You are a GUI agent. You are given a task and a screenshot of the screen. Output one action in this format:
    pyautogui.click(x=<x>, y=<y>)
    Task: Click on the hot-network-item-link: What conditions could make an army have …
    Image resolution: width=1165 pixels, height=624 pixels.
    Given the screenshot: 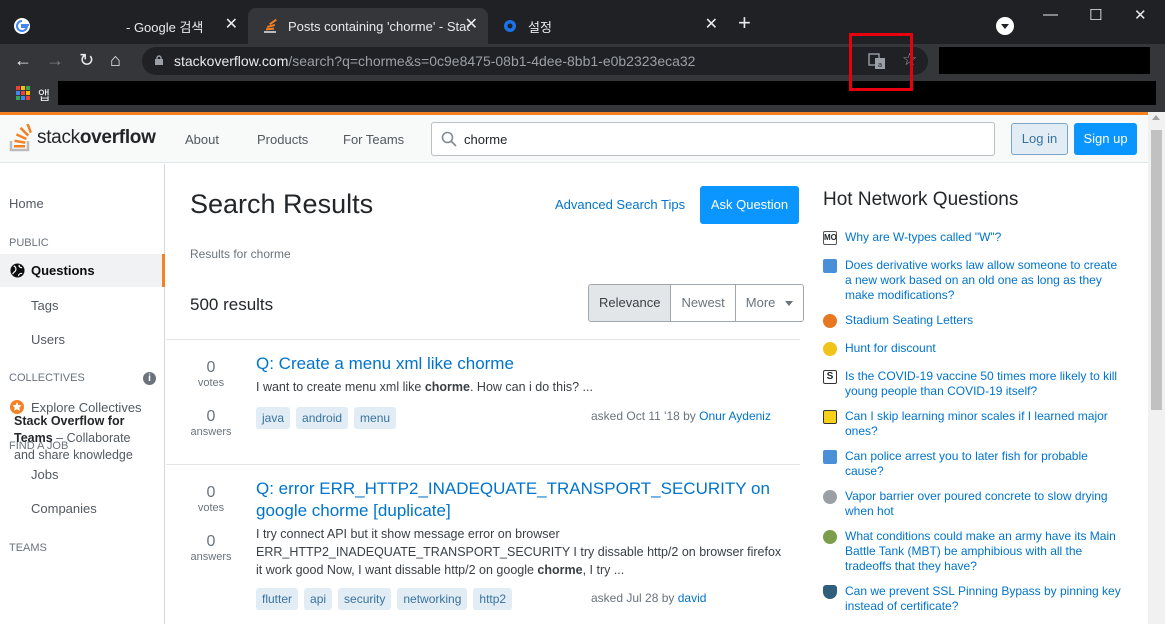 What is the action you would take?
    pyautogui.click(x=984, y=551)
    